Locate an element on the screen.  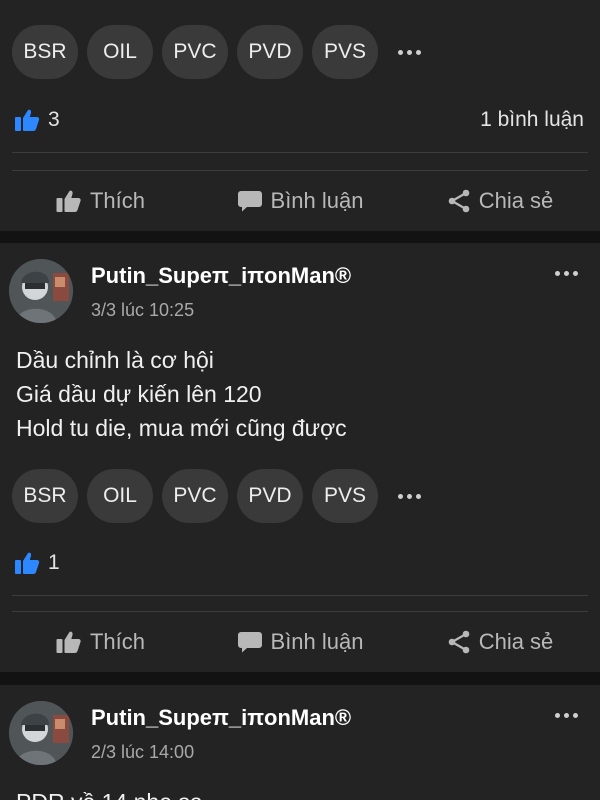
post-content: PDR về 14 nhe sa is located at coordinates (109, 792).